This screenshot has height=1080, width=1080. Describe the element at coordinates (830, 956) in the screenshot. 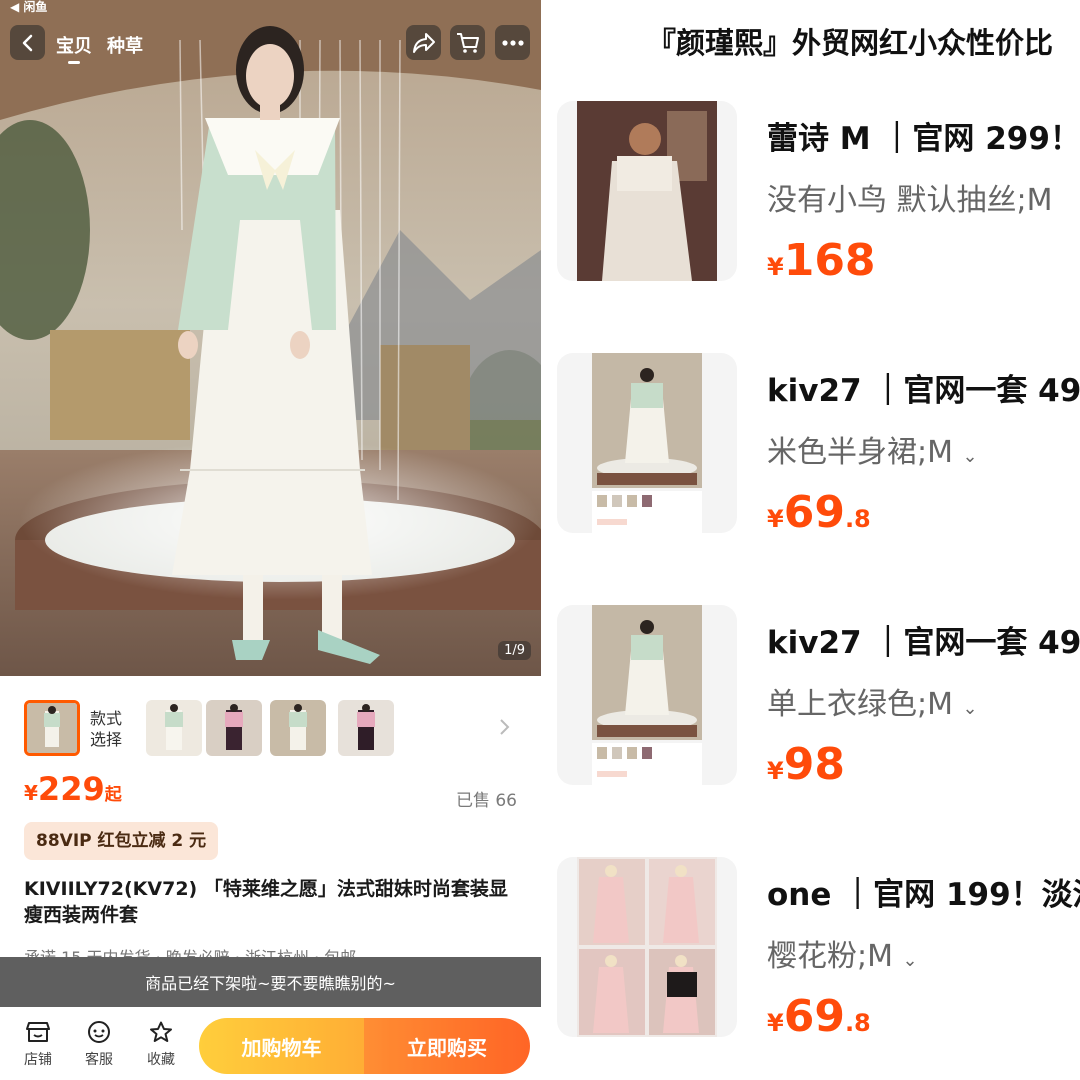

I see `item-sku-text: 樱花粉;M` at that location.